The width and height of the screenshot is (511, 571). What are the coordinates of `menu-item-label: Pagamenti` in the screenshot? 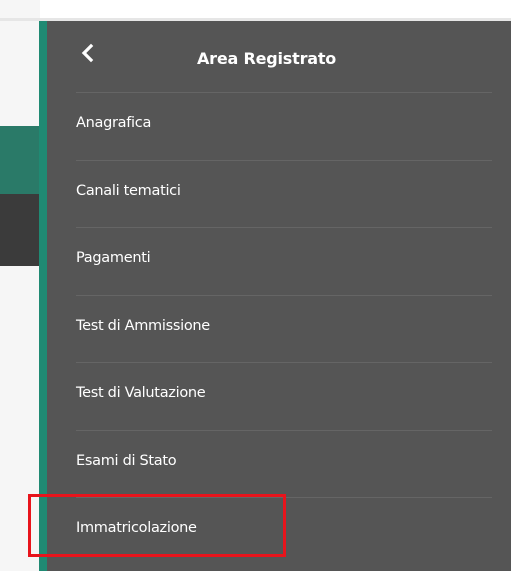 It's located at (113, 258).